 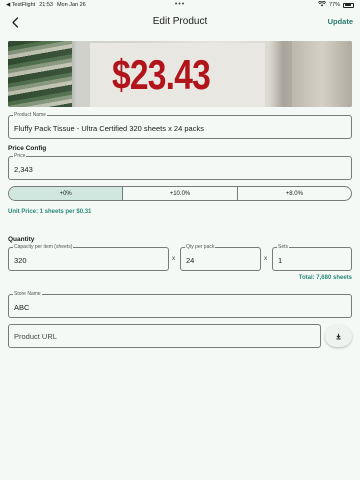 What do you see at coordinates (161, 74) in the screenshot?
I see `image-price-text: $23.43` at bounding box center [161, 74].